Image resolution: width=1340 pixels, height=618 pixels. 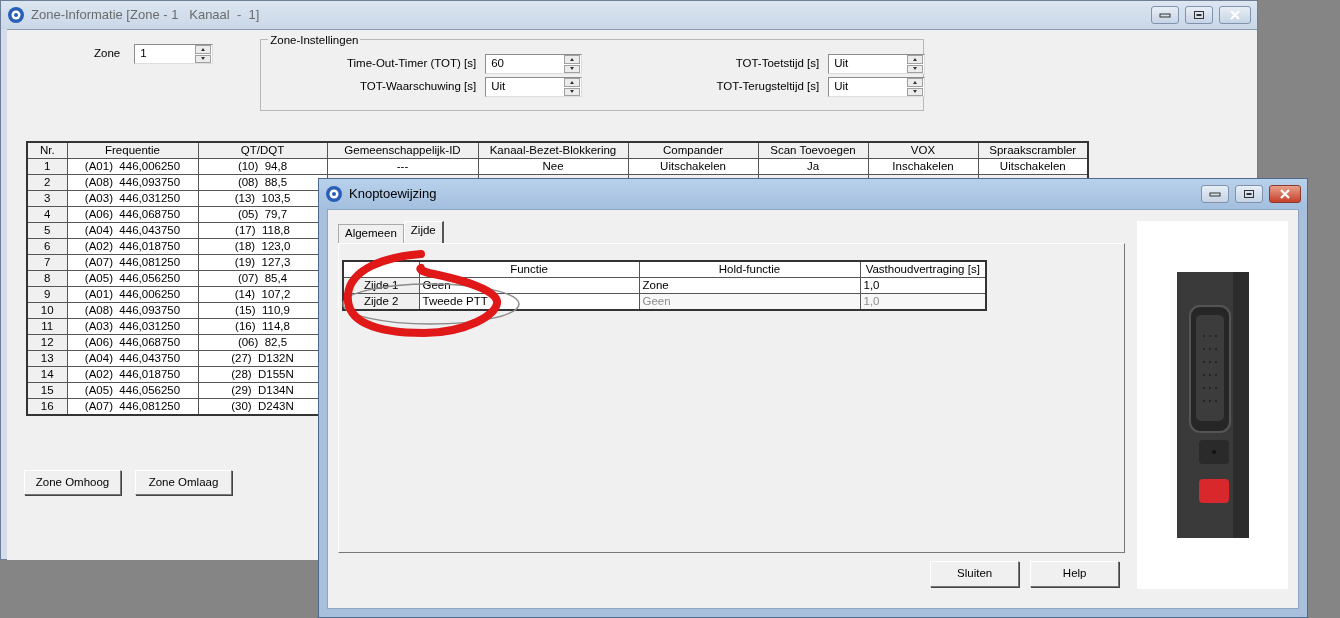 I want to click on column-header: Spraakscrambler, so click(x=1033, y=150).